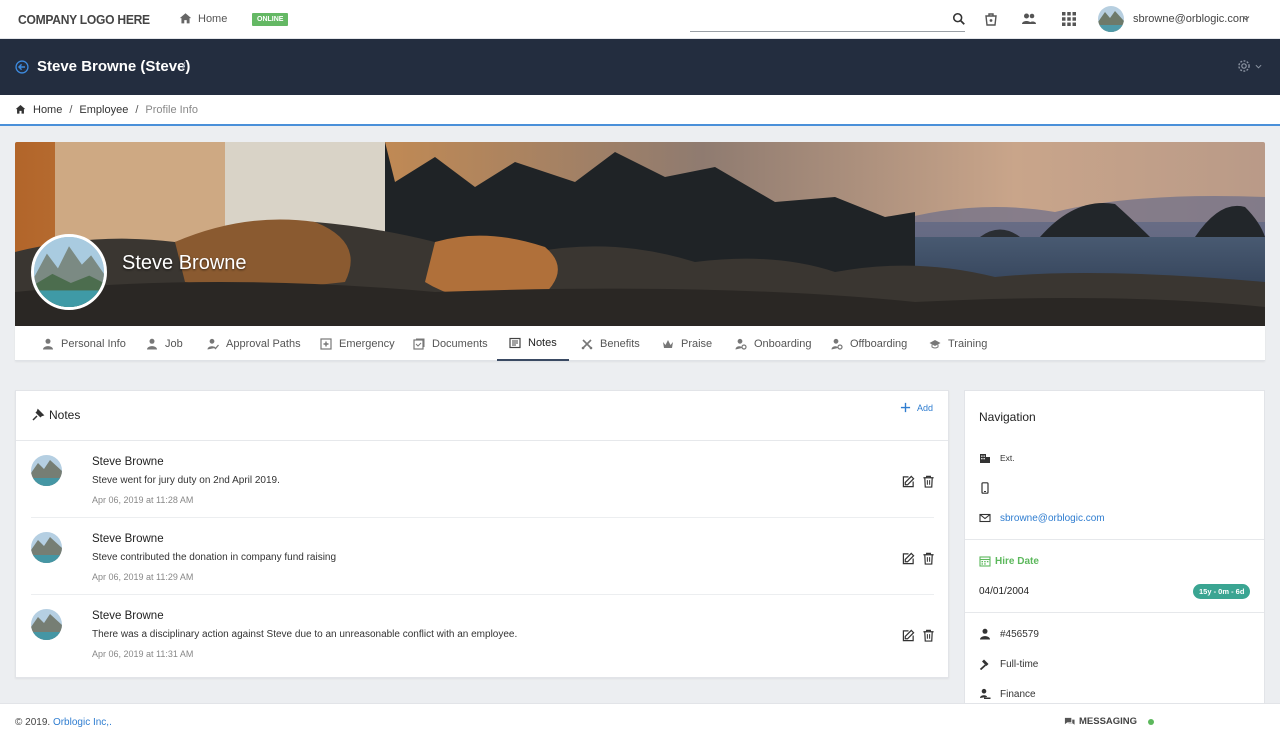 The width and height of the screenshot is (1280, 741). I want to click on apps-grid-icon, so click(1069, 19).